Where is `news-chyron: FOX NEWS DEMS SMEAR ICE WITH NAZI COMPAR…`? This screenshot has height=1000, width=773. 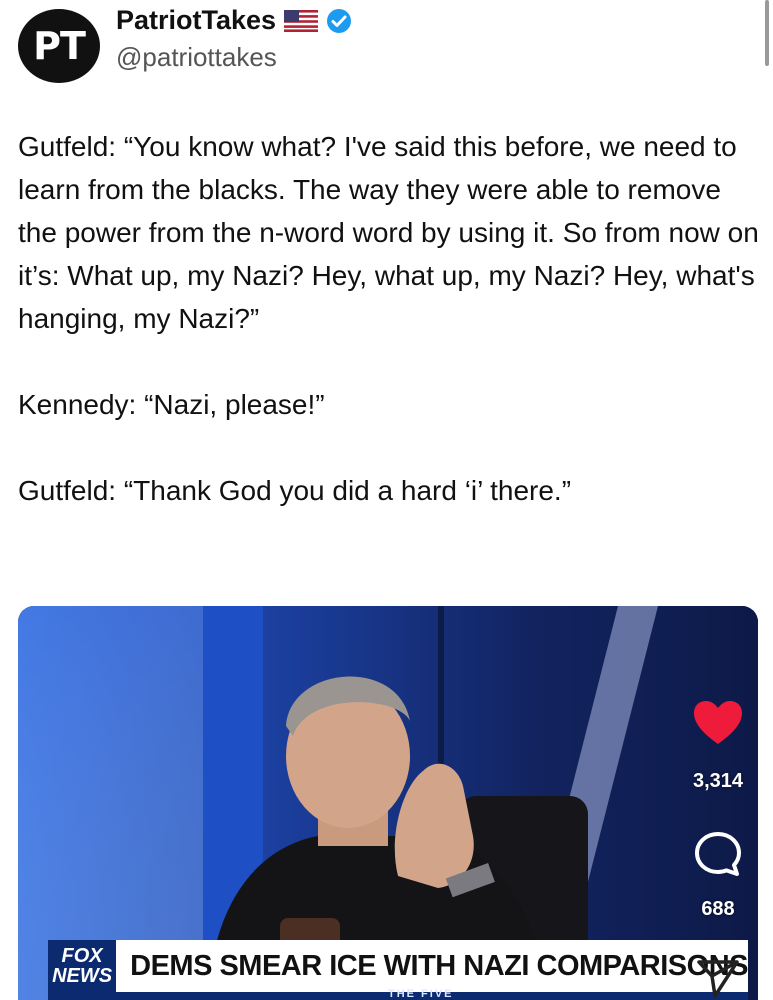 news-chyron: FOX NEWS DEMS SMEAR ICE WITH NAZI COMPAR… is located at coordinates (398, 966).